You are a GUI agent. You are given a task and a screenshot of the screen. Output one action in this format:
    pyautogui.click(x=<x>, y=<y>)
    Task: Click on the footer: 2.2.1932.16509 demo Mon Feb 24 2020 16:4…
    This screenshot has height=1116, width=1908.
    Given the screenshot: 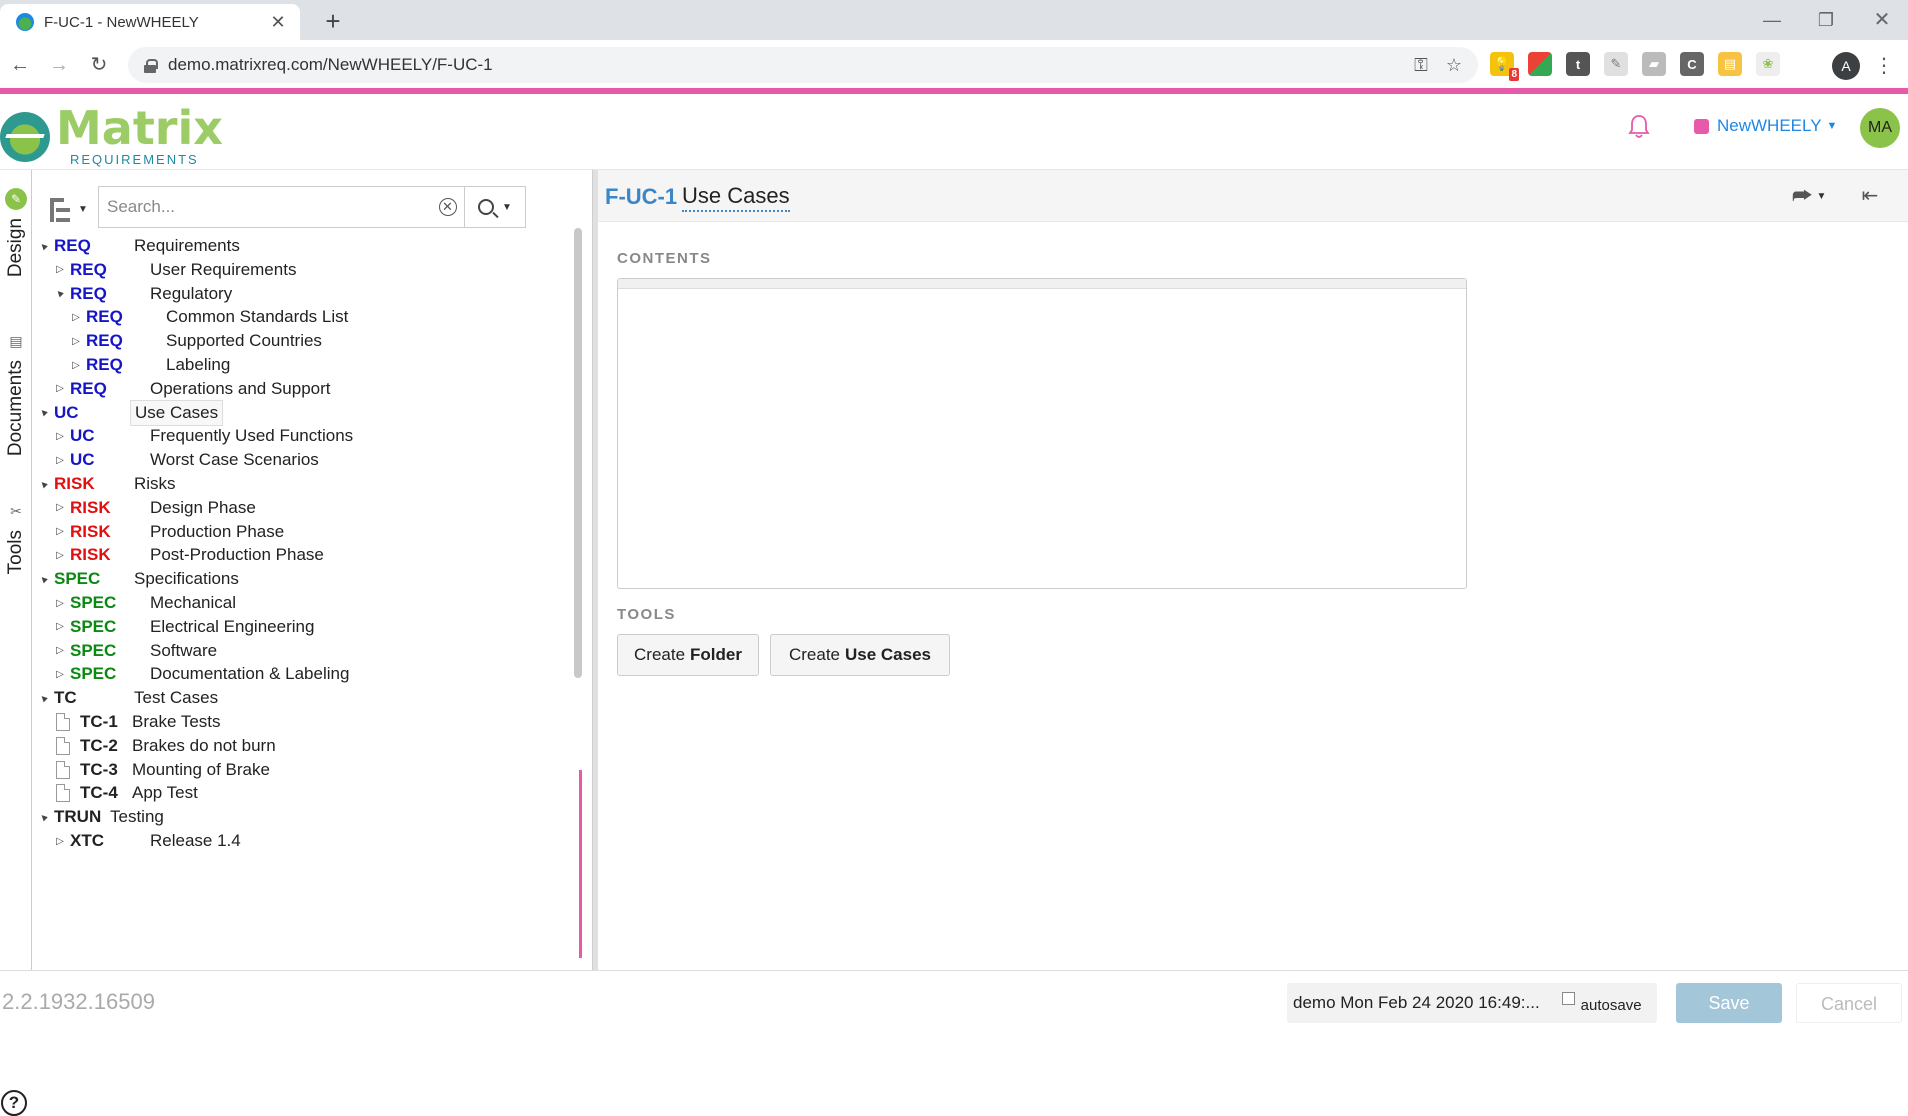 What is the action you would take?
    pyautogui.click(x=954, y=998)
    